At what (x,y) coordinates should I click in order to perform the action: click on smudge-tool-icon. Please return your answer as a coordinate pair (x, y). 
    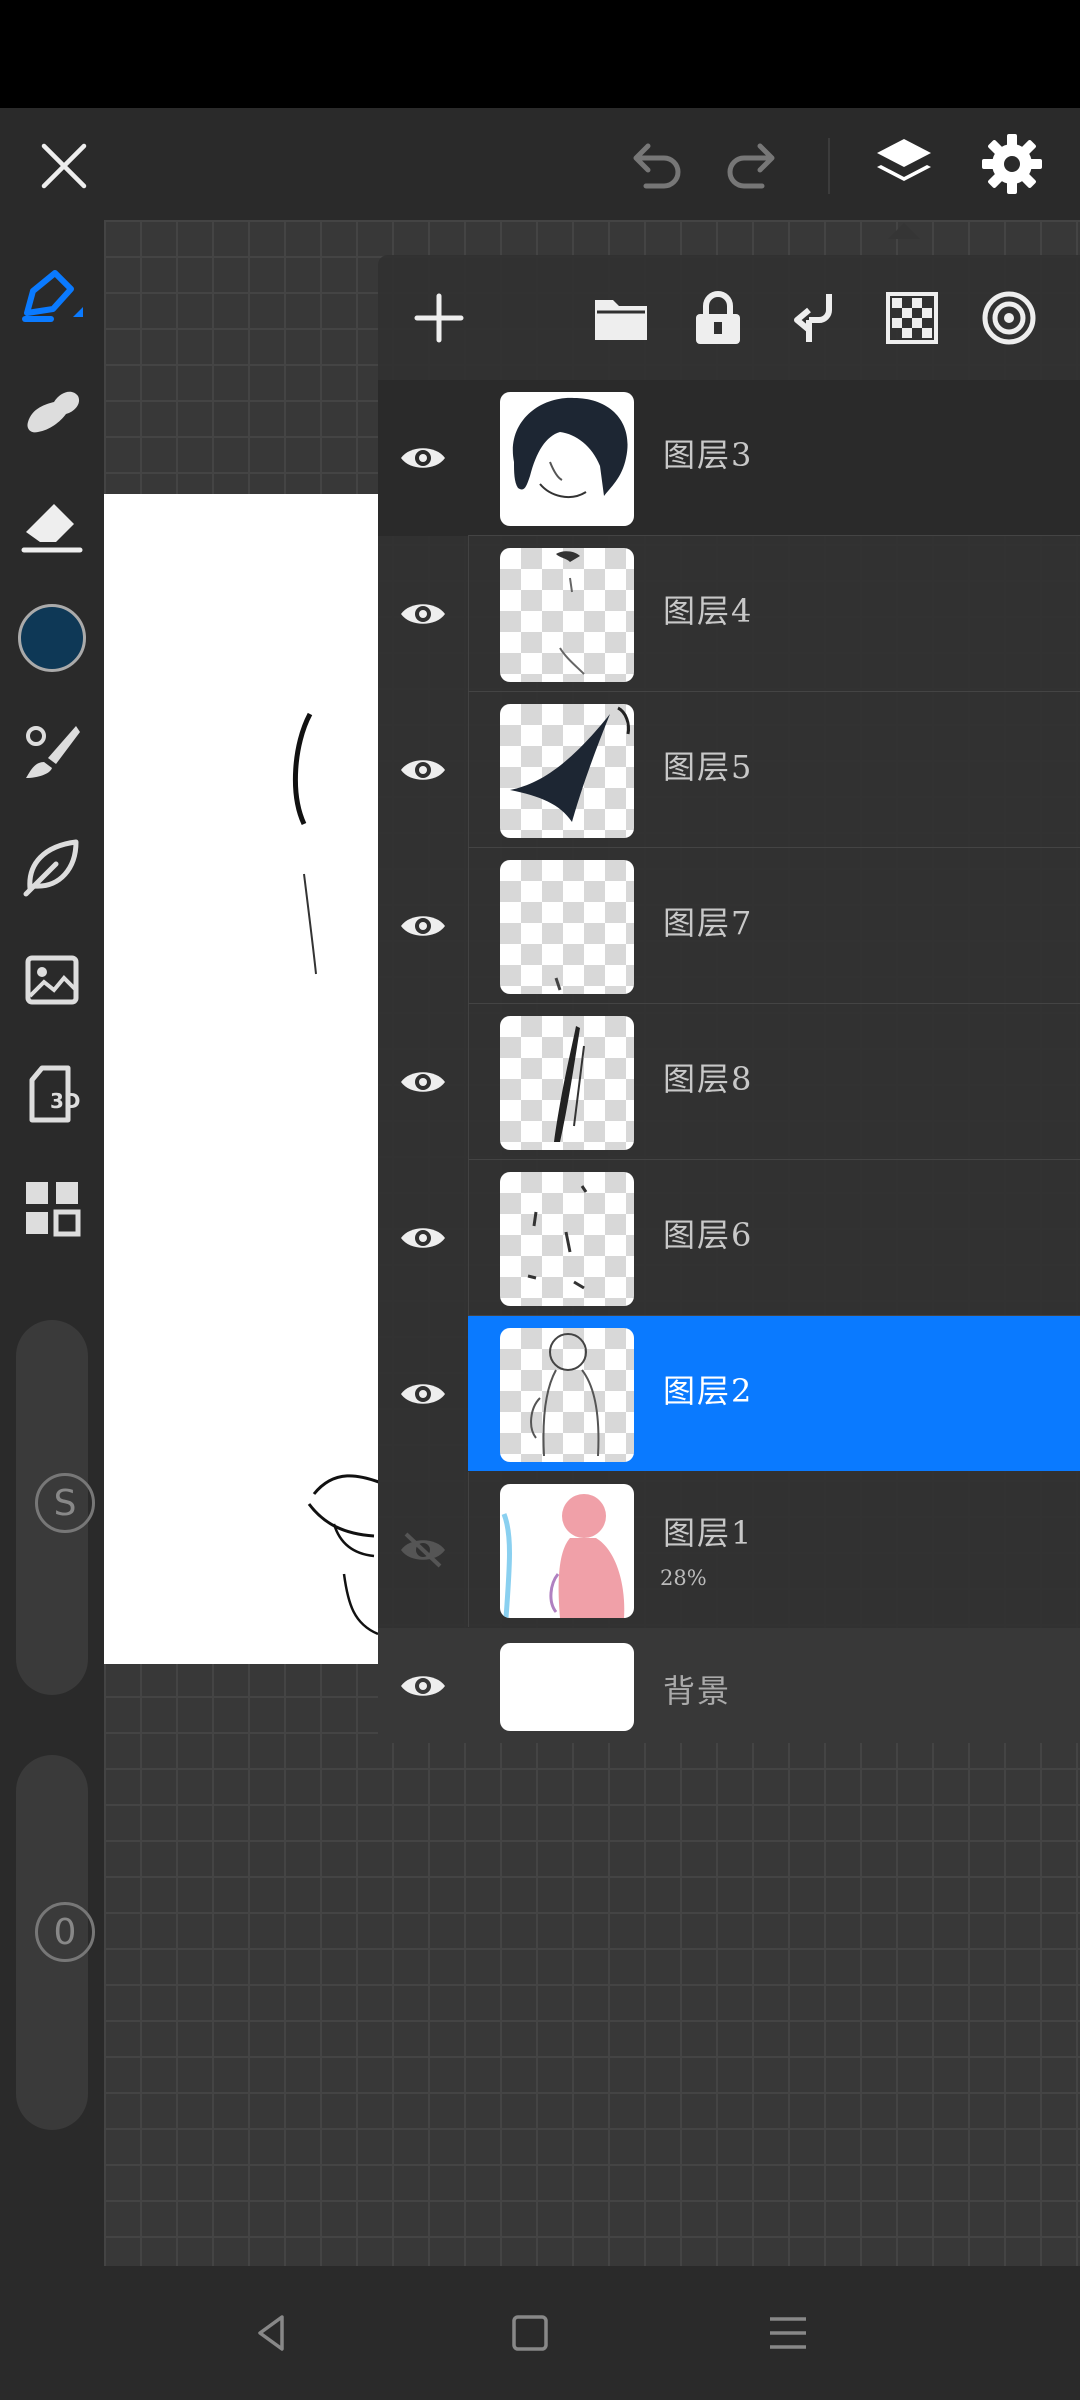
    Looking at the image, I should click on (53, 412).